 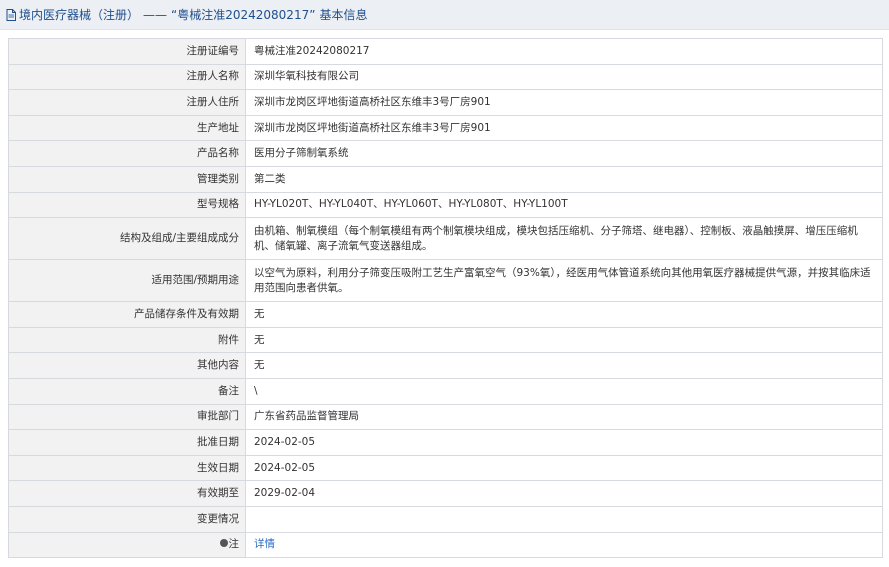 I want to click on header-registration-title: “粤械注准20242080217”, so click(x=243, y=15).